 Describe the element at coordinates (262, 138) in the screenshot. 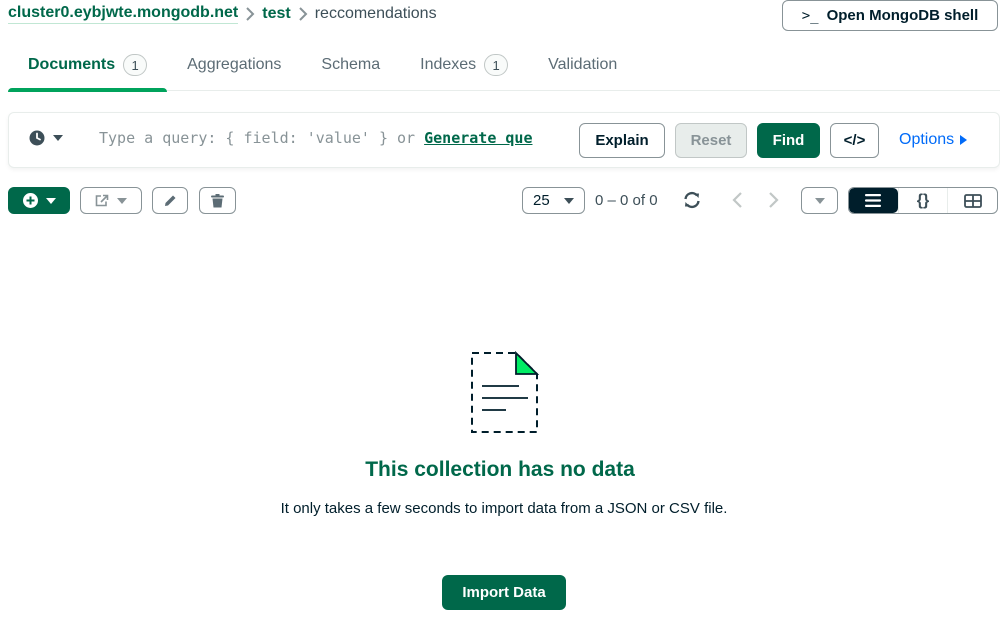

I see `query-placeholder: Type a query: { field: 'value' } or` at that location.